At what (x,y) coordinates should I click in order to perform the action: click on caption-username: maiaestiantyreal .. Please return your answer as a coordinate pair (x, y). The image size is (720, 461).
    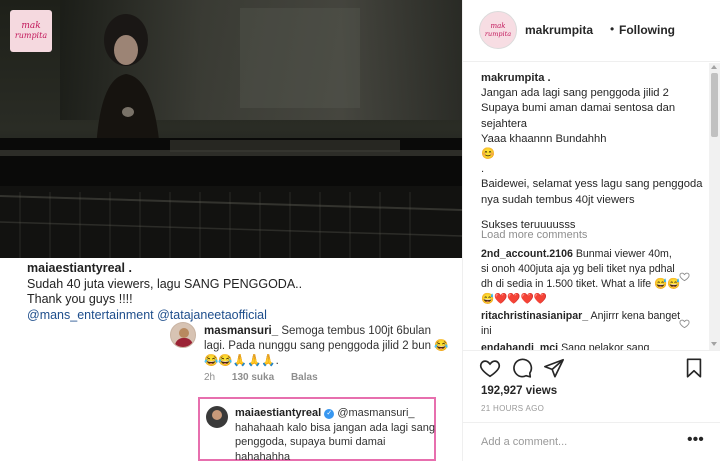
    Looking at the image, I should click on (79, 268).